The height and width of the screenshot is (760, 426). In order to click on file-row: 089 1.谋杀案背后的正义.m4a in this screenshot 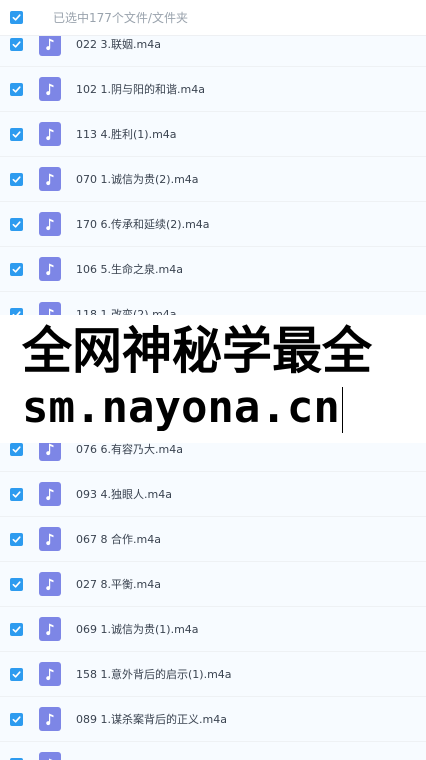, I will do `click(213, 719)`.